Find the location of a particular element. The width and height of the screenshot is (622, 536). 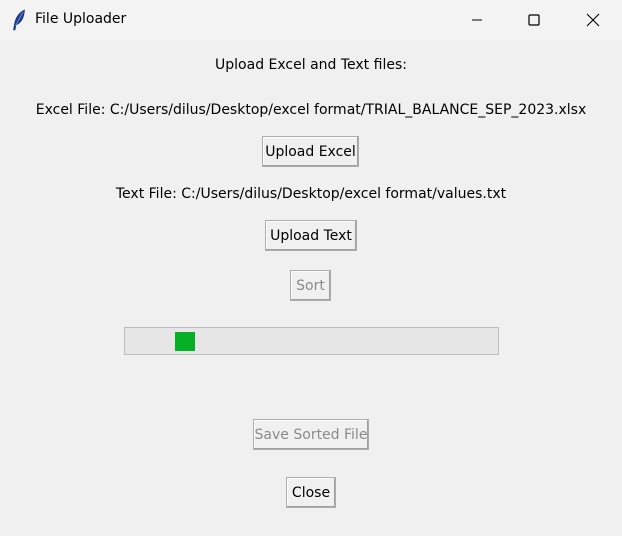

maximize-icon is located at coordinates (534, 20).